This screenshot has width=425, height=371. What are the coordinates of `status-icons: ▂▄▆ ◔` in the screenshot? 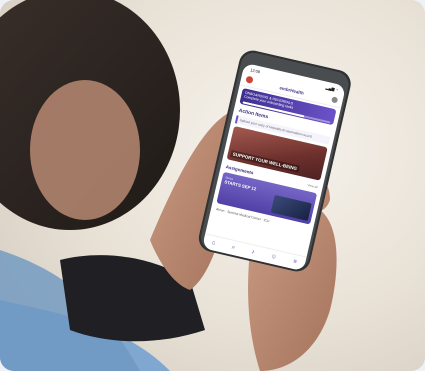 It's located at (332, 88).